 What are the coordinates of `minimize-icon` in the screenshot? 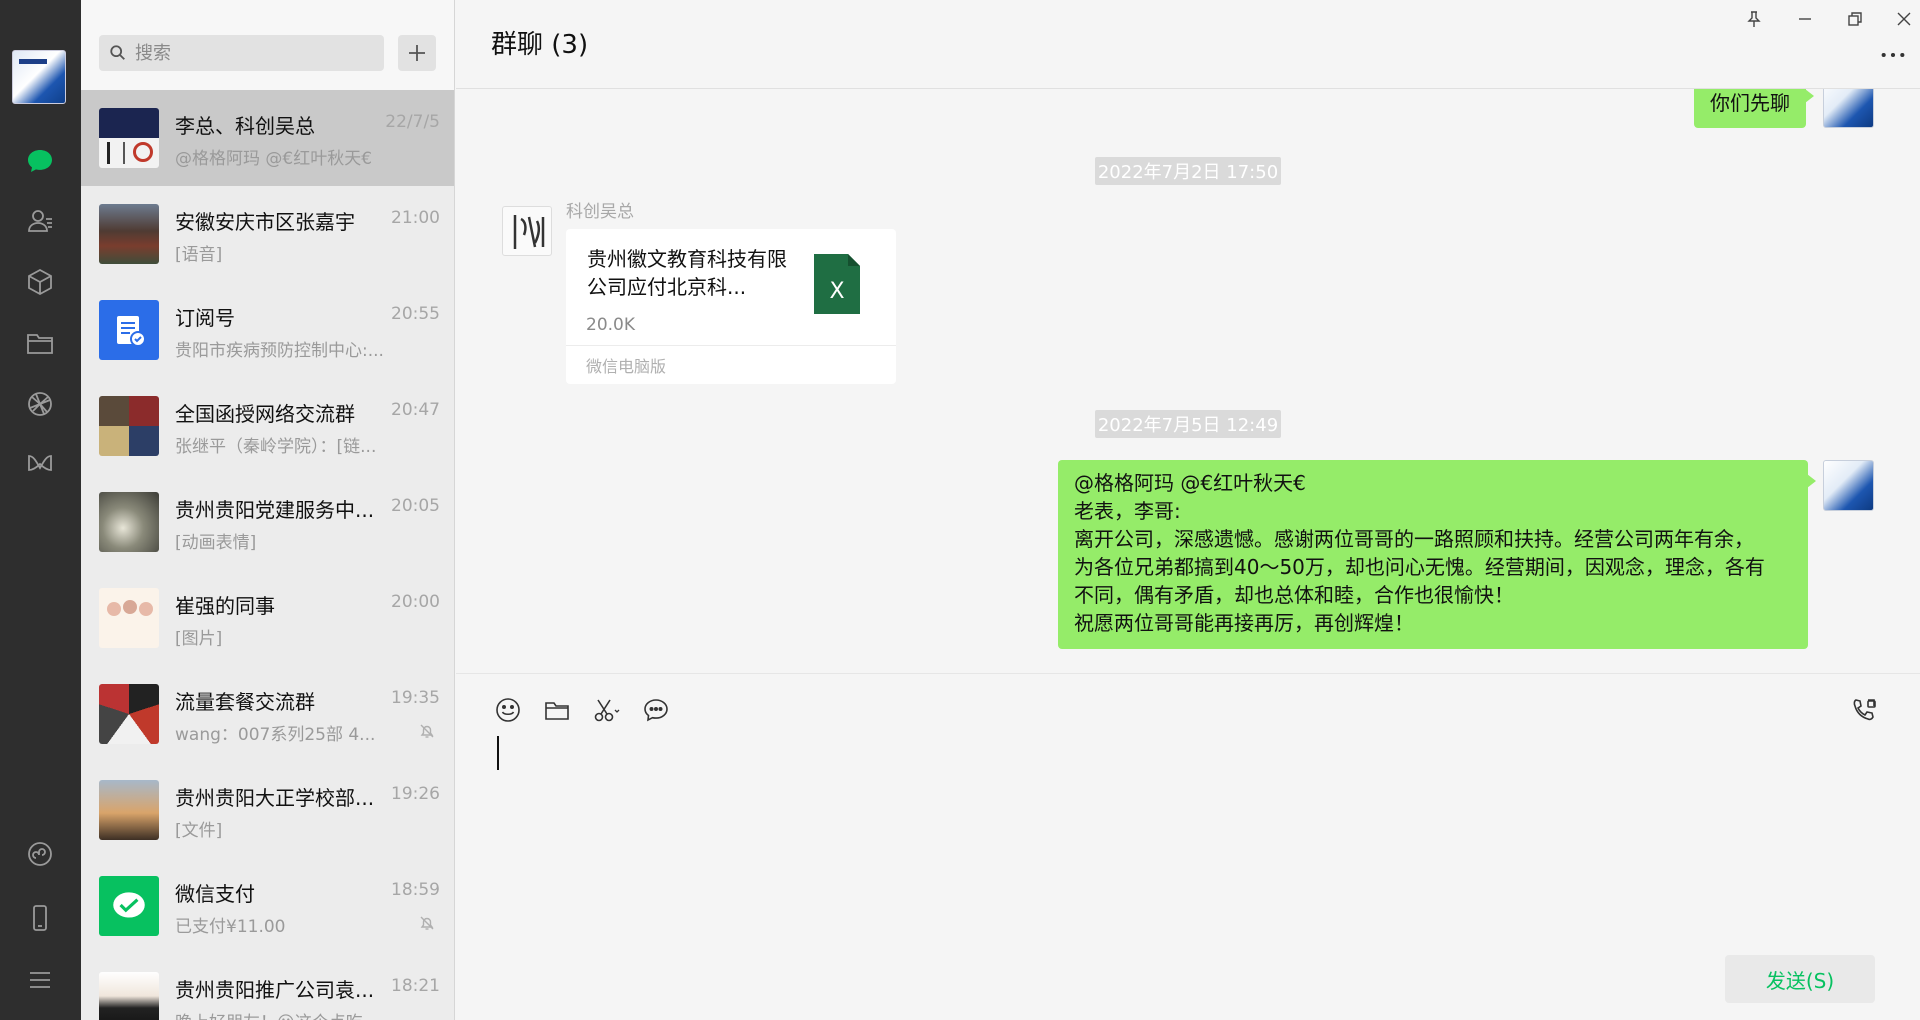 It's located at (1805, 19).